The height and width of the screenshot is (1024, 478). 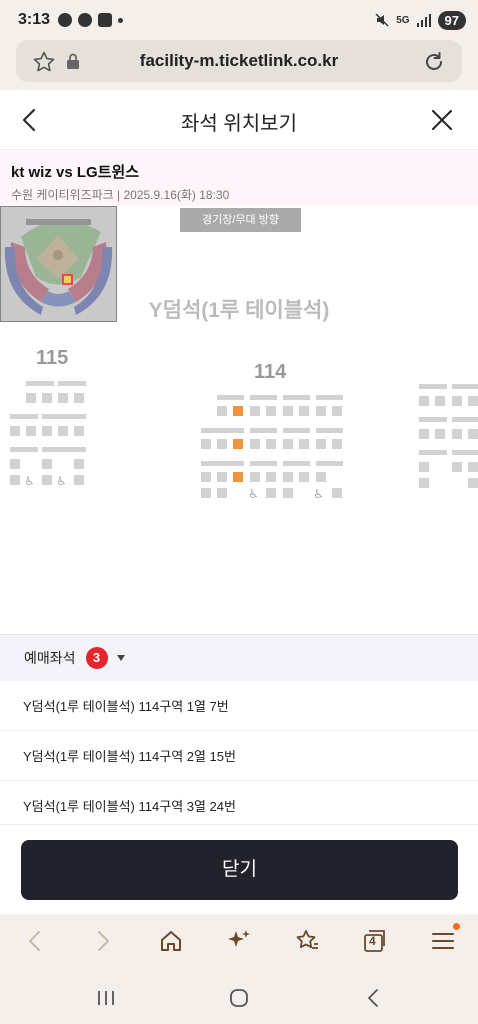 What do you see at coordinates (239, 310) in the screenshot?
I see `zone-name: Y덤석(1루 테이블석)` at bounding box center [239, 310].